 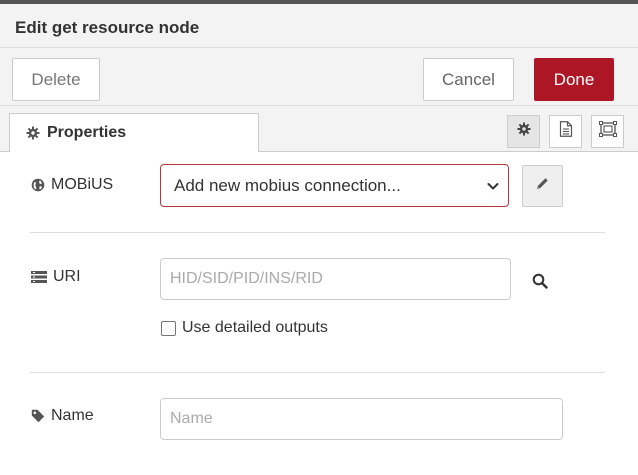 I want to click on uri-label: URI, so click(x=56, y=277).